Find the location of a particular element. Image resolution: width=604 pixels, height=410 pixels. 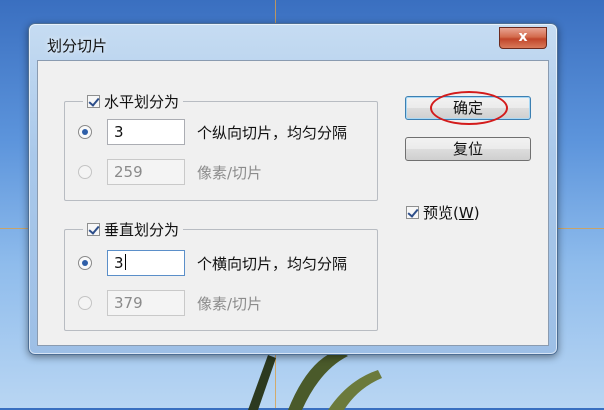

vertical-divide-toggle: 垂直划分为 is located at coordinates (133, 229).